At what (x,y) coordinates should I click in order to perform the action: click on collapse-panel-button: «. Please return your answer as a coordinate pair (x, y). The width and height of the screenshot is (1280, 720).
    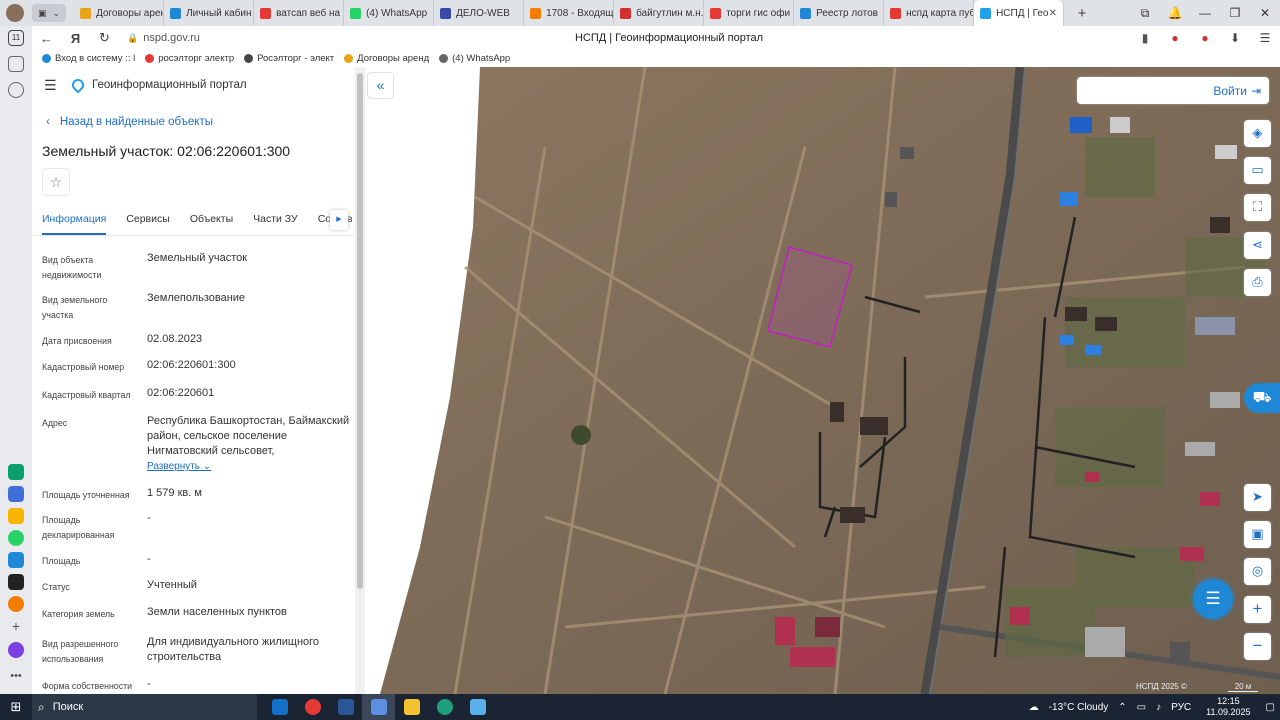
    Looking at the image, I should click on (380, 85).